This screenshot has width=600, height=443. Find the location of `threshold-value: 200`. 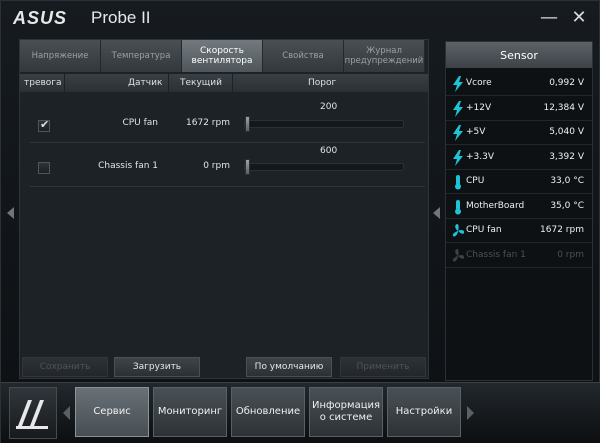

threshold-value: 200 is located at coordinates (329, 107).